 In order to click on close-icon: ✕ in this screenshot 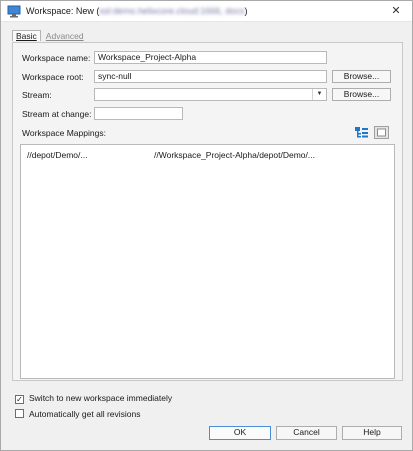, I will do `click(396, 11)`.